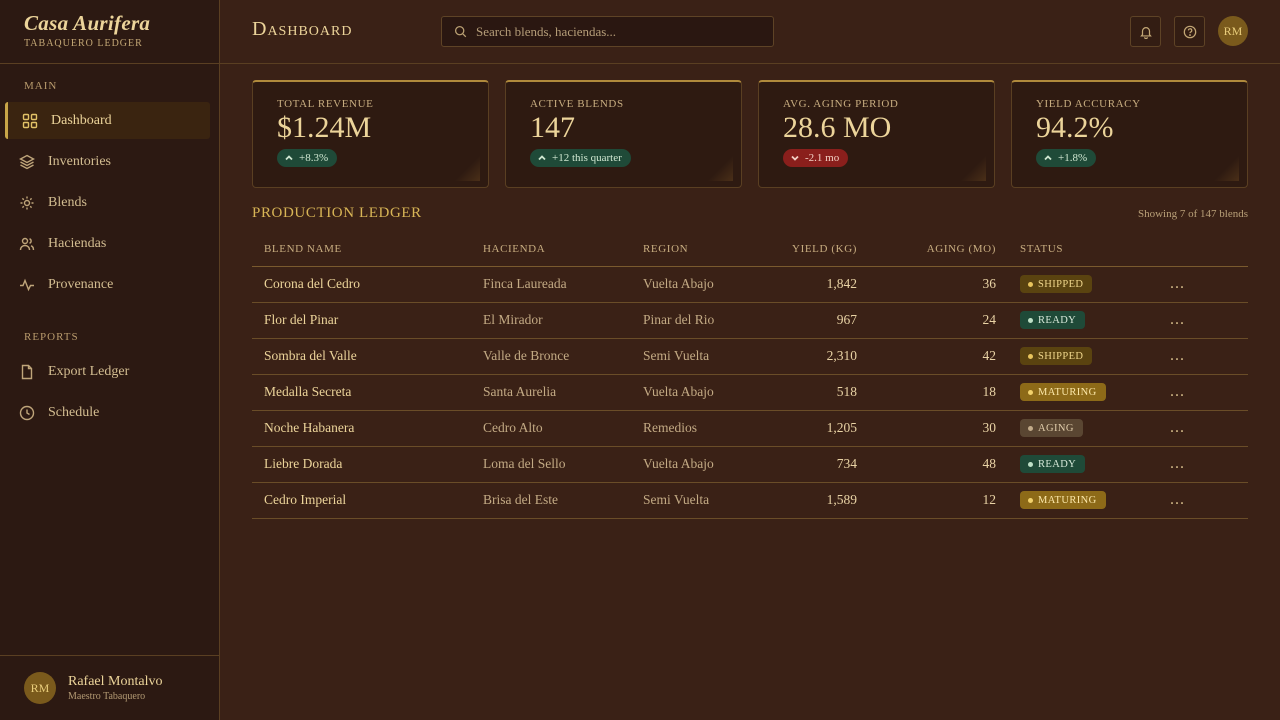 The width and height of the screenshot is (1280, 720). I want to click on sidebar-item-label: Provenance, so click(81, 284).